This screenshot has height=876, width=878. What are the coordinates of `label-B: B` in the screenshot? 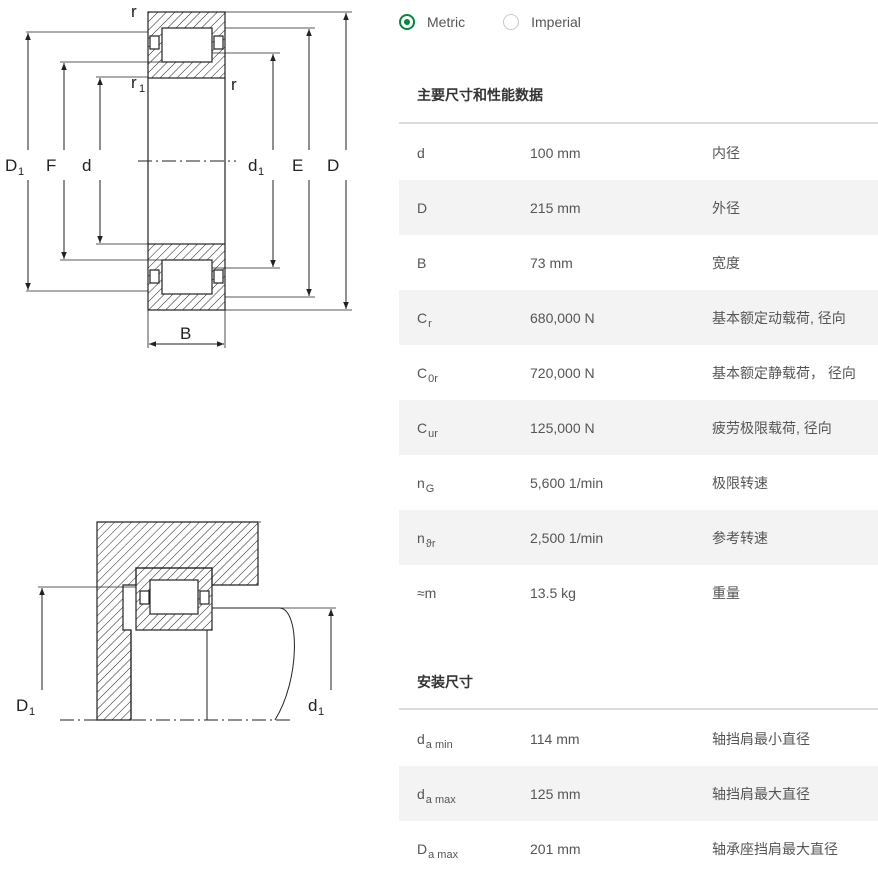 It's located at (185, 333).